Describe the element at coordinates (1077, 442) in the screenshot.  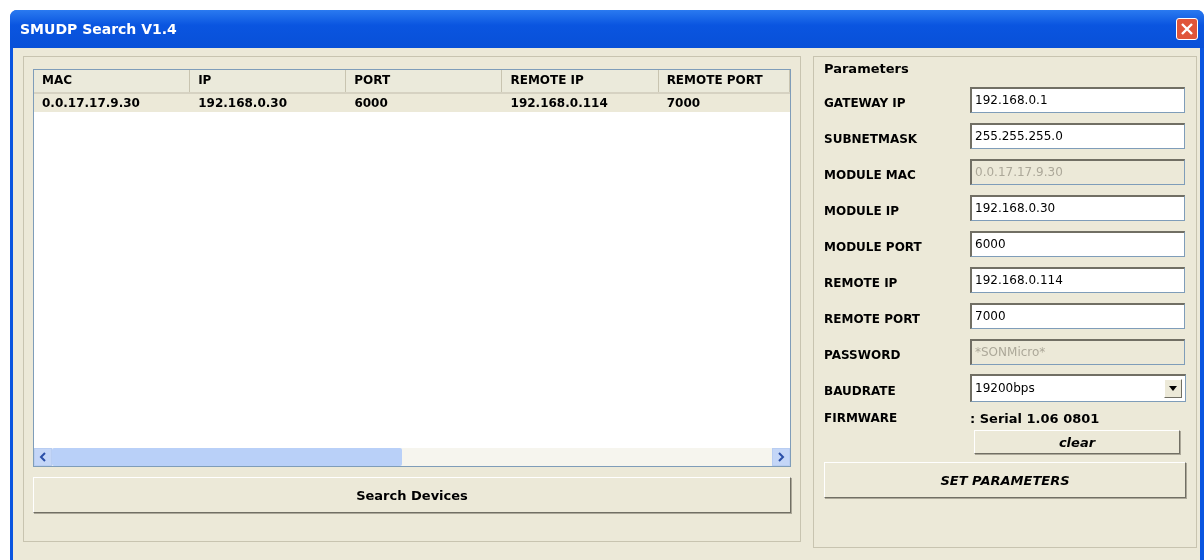
I see `clear-button: clear` at that location.